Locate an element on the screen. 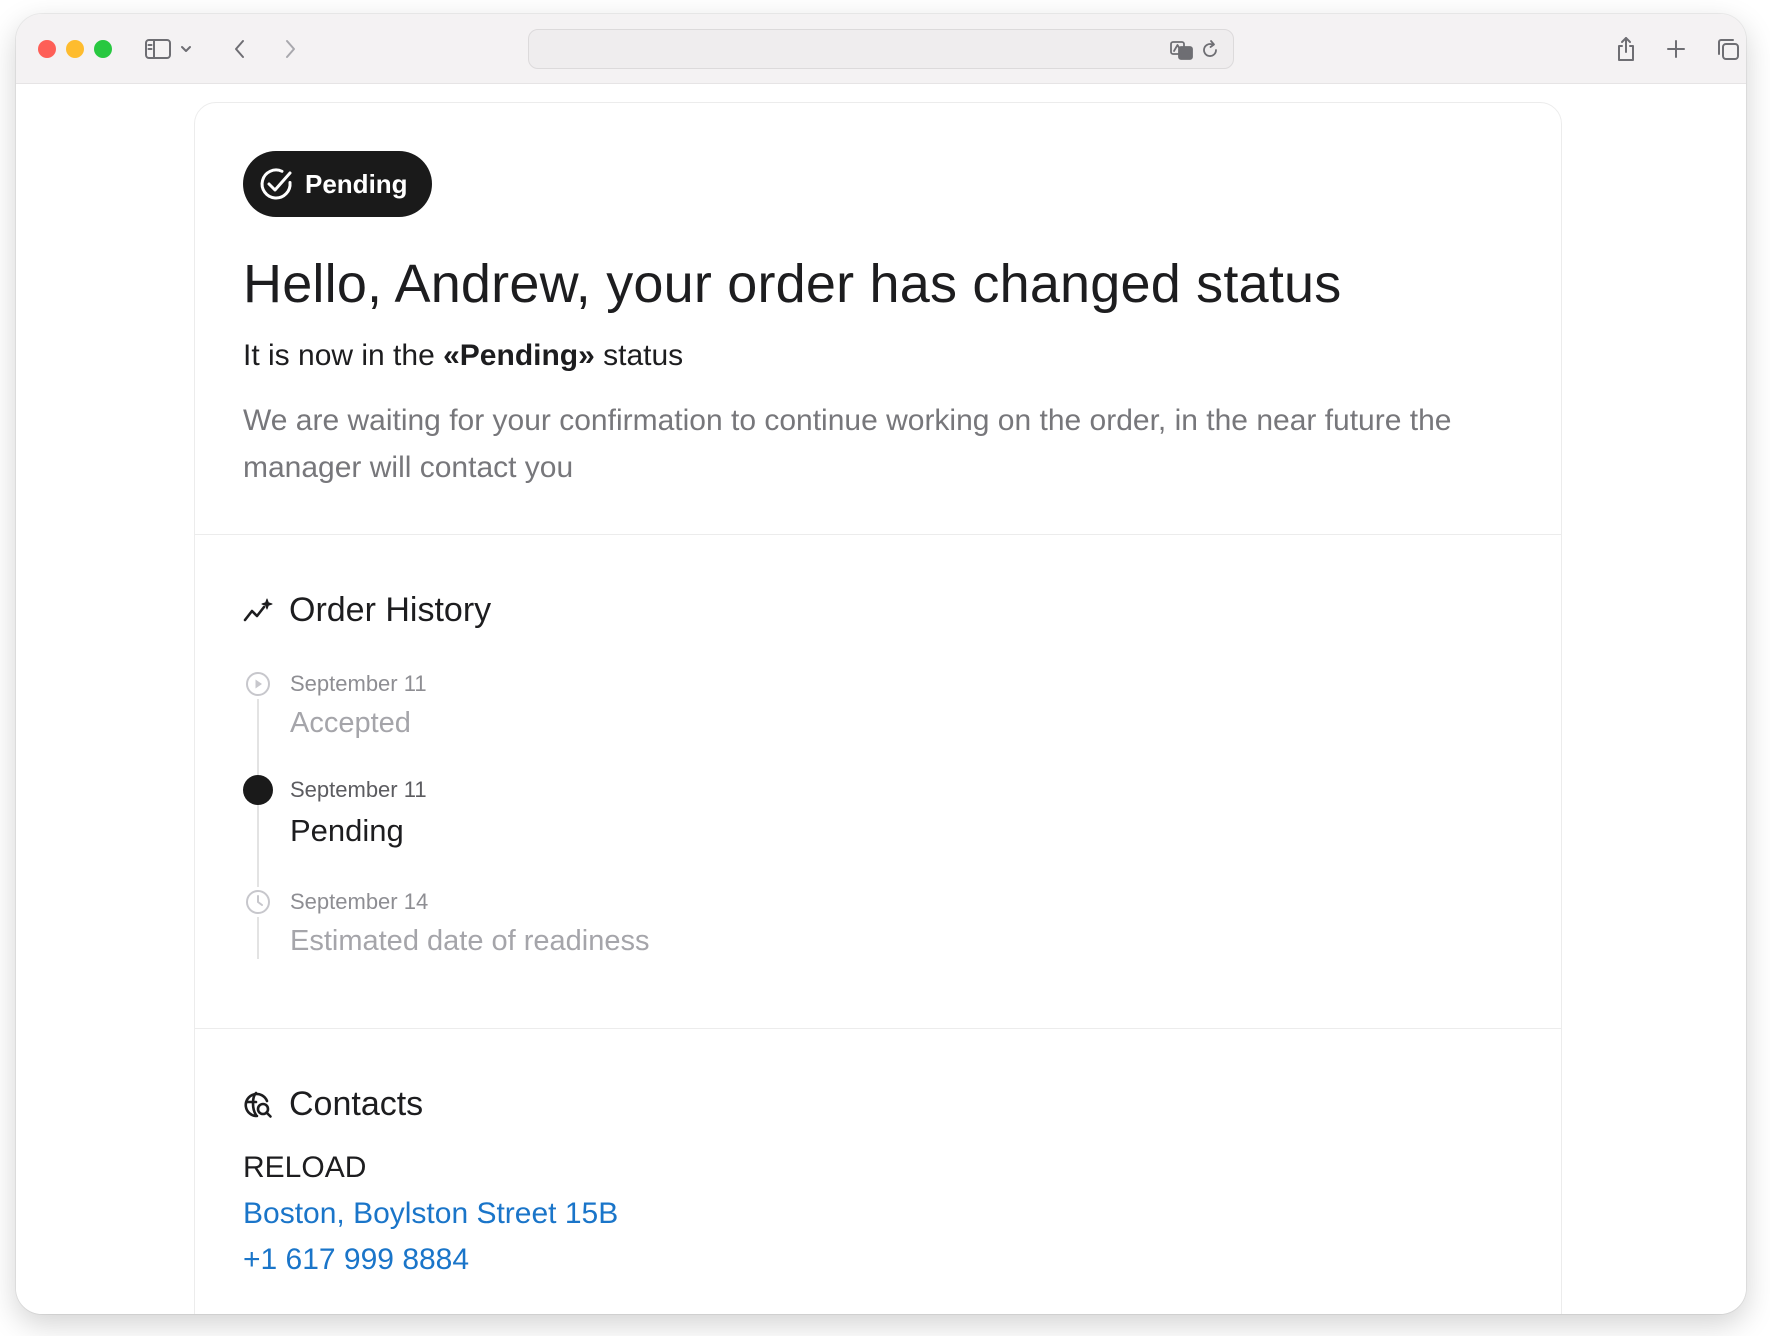 This screenshot has width=1770, height=1336. clock-icon is located at coordinates (258, 902).